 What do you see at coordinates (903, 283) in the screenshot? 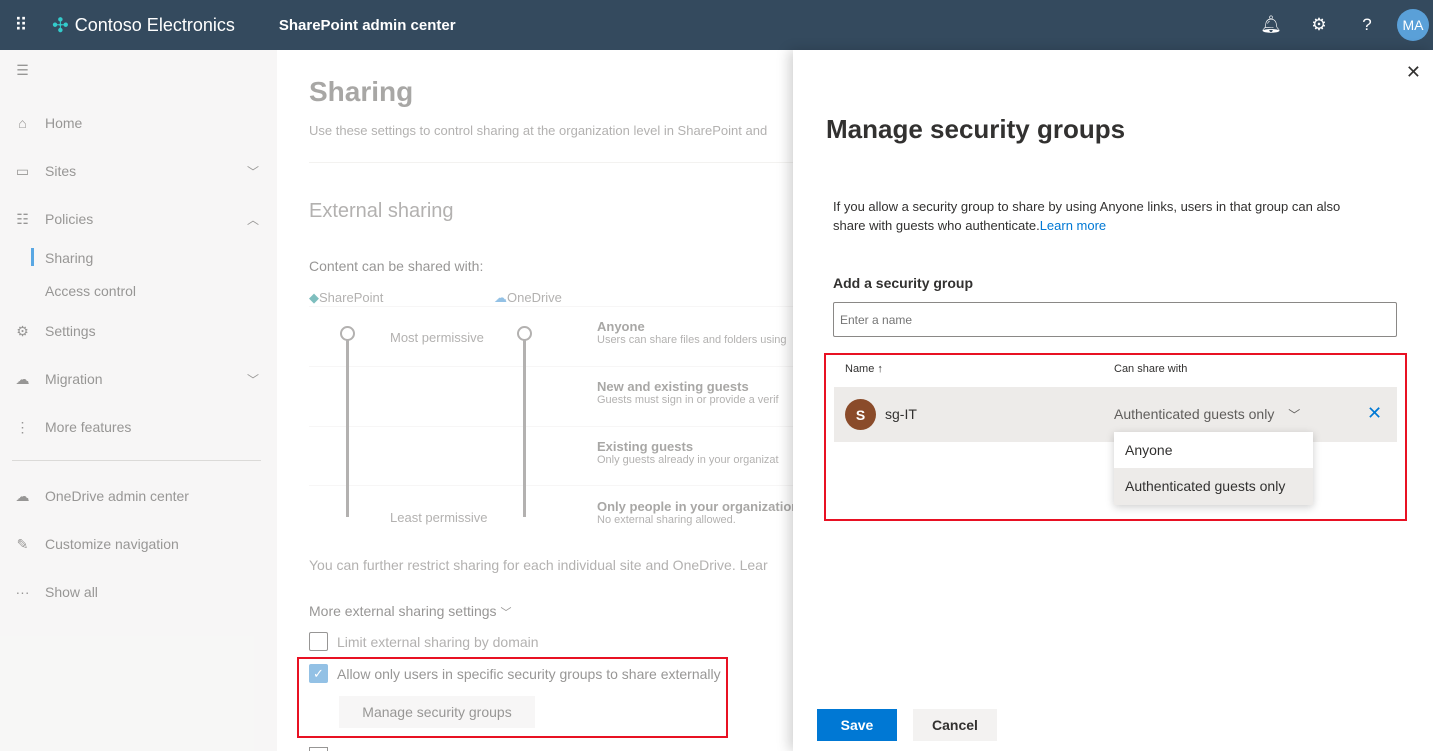
I see `add-group-label: Add a security group` at bounding box center [903, 283].